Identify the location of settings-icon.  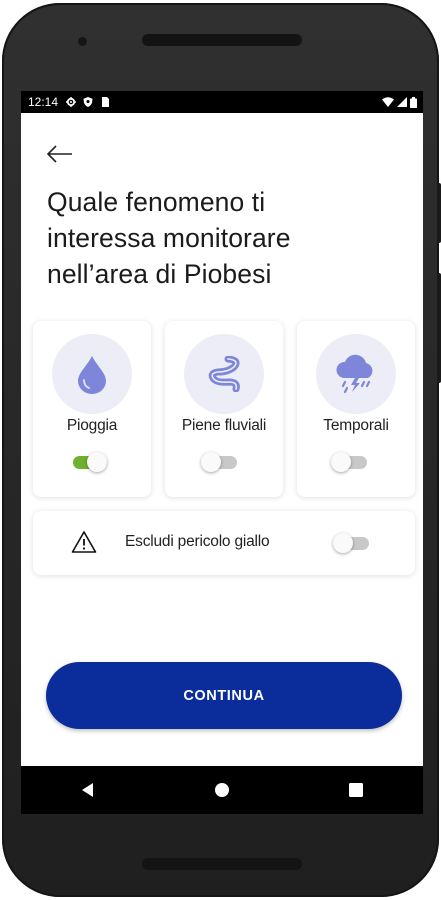
(71, 102).